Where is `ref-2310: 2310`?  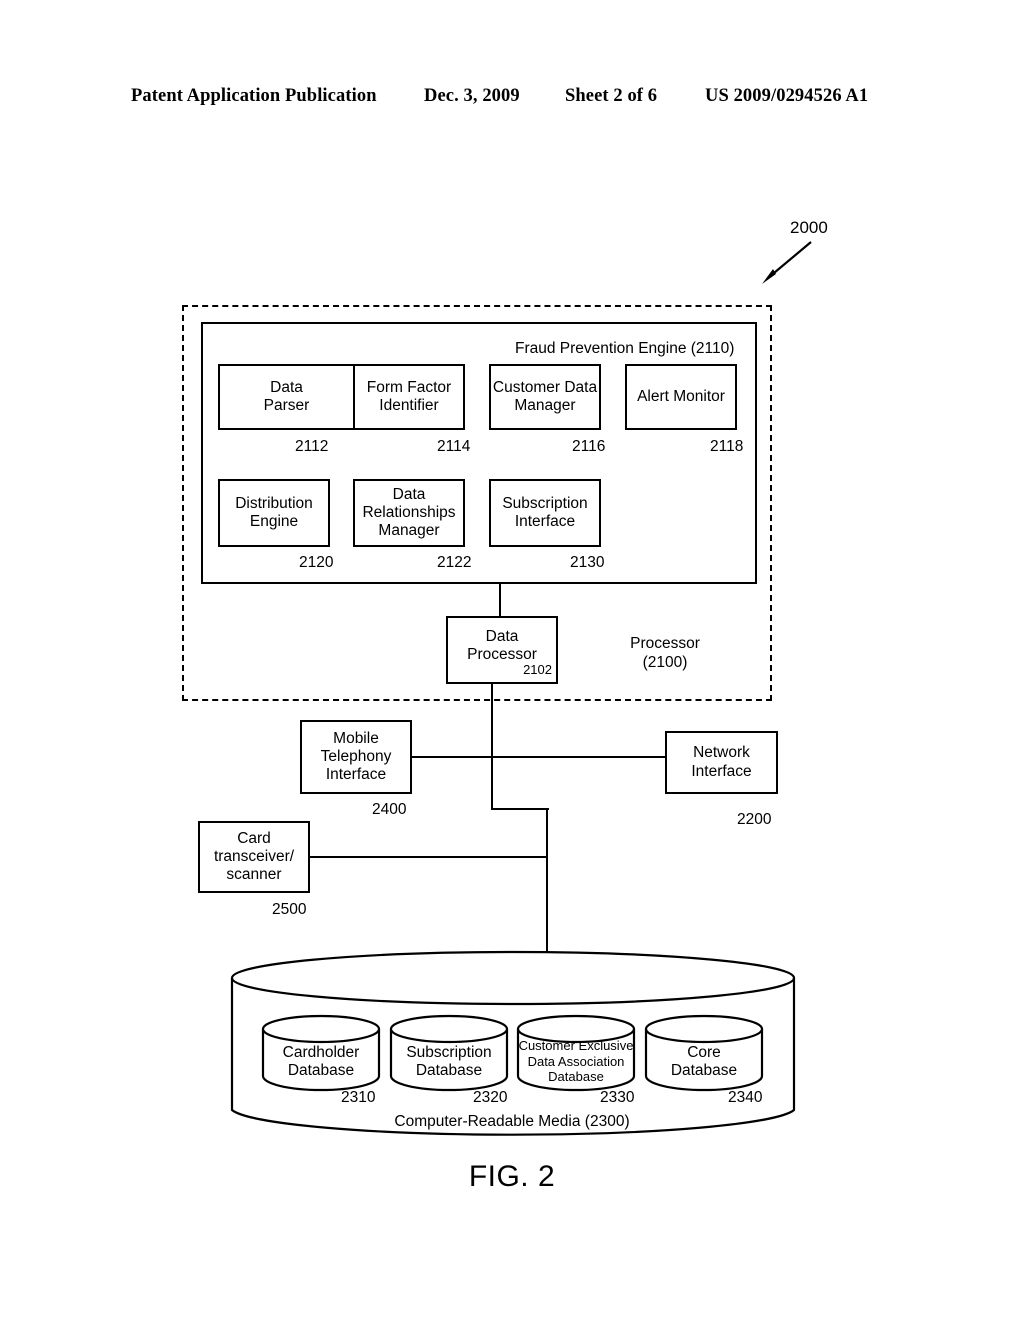
ref-2310: 2310 is located at coordinates (358, 1097).